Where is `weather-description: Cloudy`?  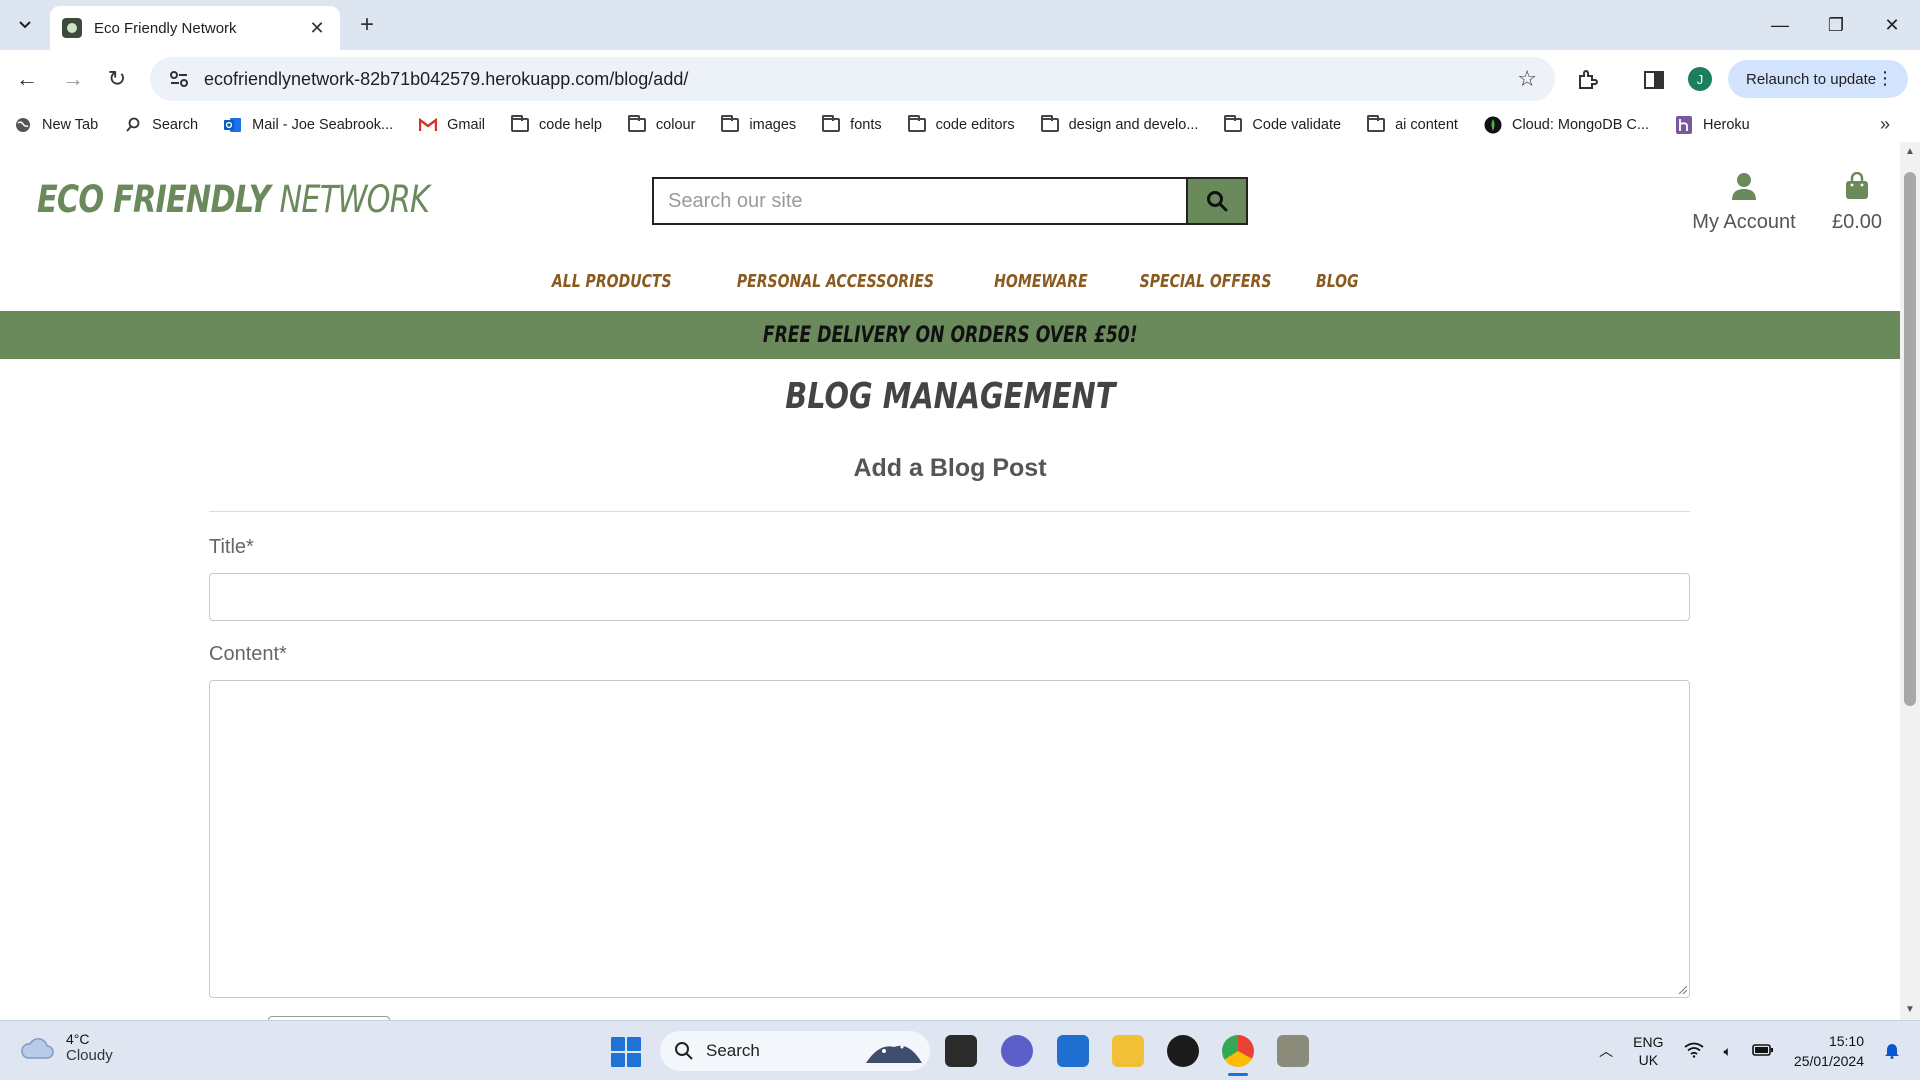 weather-description: Cloudy is located at coordinates (89, 1055).